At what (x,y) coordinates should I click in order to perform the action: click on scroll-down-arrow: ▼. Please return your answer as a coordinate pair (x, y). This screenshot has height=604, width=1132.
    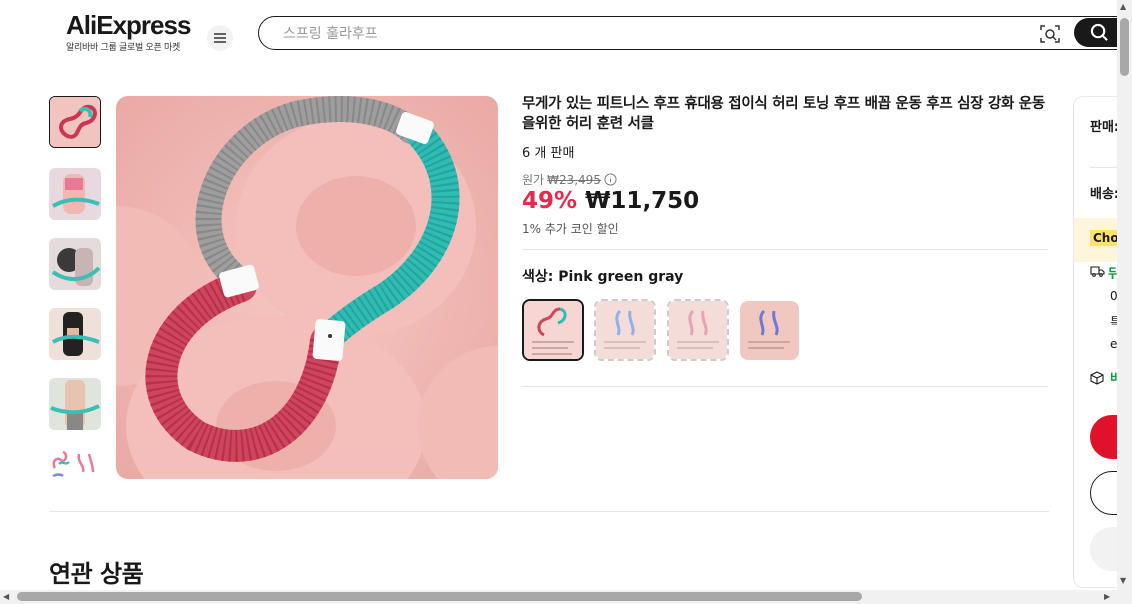
    Looking at the image, I should click on (1123, 580).